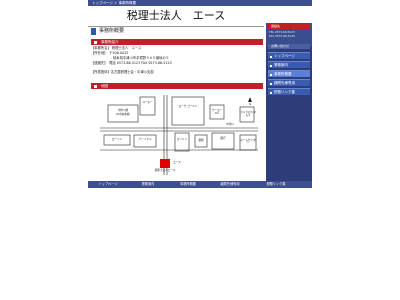  I want to click on map-label: ガソリン, so click(182, 139).